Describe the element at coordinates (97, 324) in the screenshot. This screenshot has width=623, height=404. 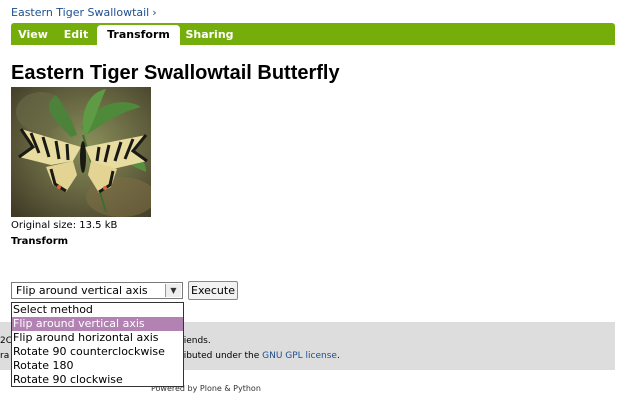
I see `option-flip-vertical: Flip around vertical axis` at that location.